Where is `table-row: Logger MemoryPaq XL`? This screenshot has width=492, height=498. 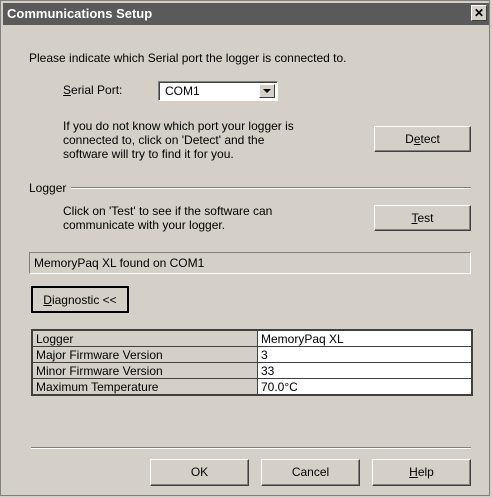 table-row: Logger MemoryPaq XL is located at coordinates (252, 338).